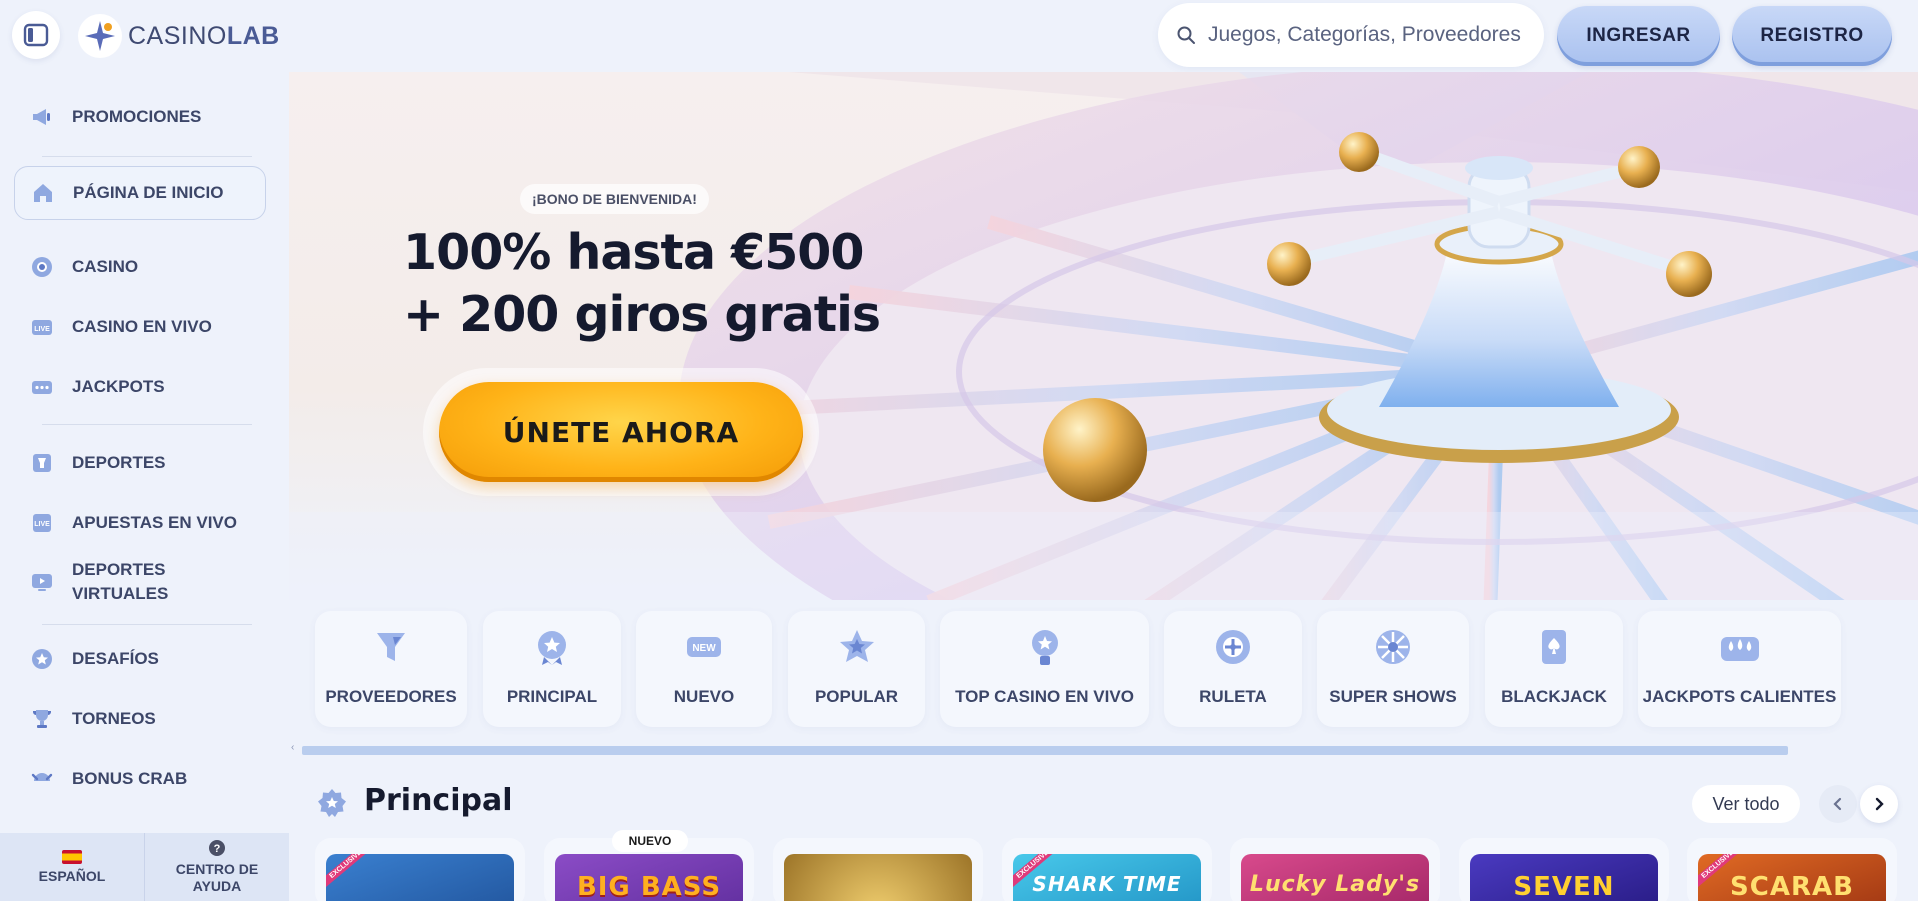 This screenshot has height=901, width=1918. Describe the element at coordinates (42, 387) in the screenshot. I see `jackpot-icon` at that location.